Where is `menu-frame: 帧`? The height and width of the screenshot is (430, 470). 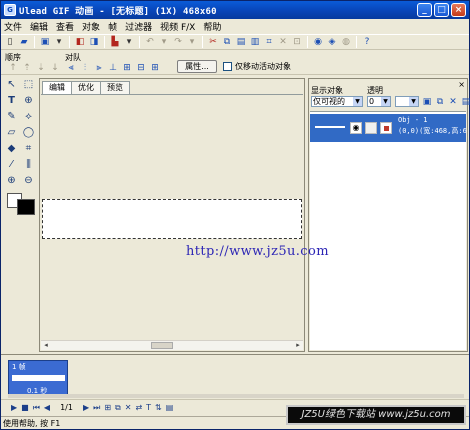 menu-frame: 帧 is located at coordinates (112, 26).